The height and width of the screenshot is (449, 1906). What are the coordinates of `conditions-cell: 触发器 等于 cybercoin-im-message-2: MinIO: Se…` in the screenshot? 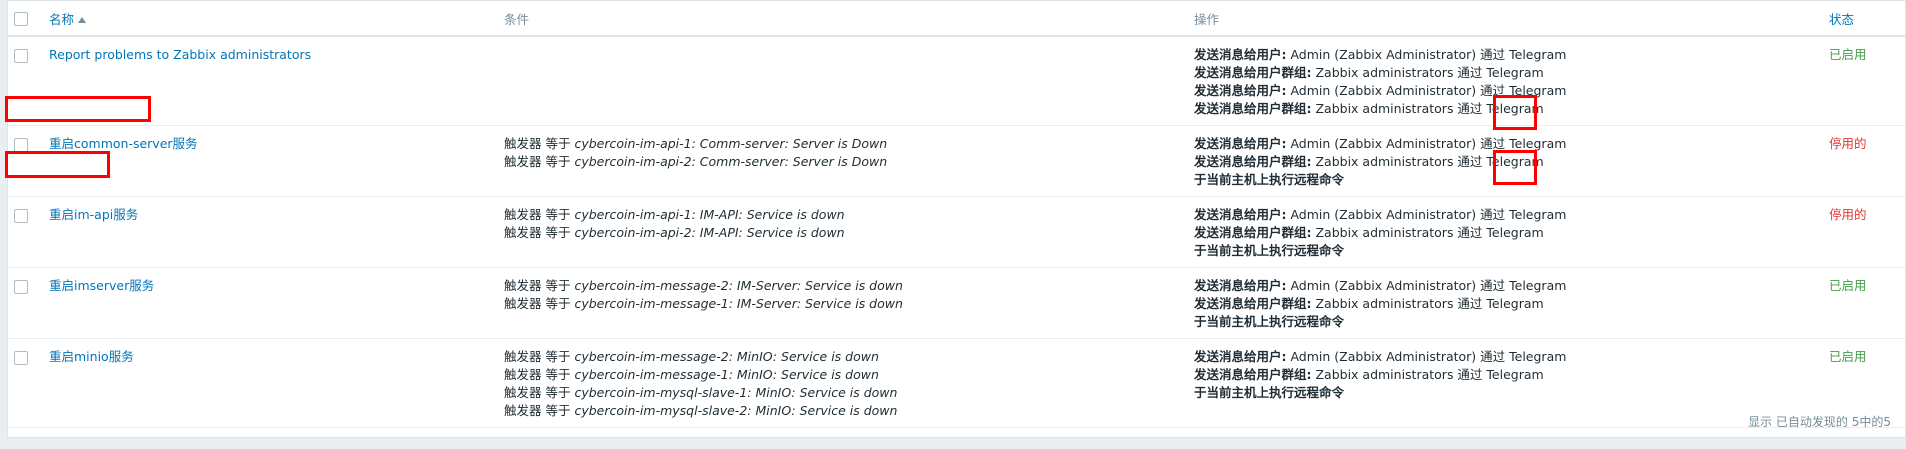 It's located at (849, 383).